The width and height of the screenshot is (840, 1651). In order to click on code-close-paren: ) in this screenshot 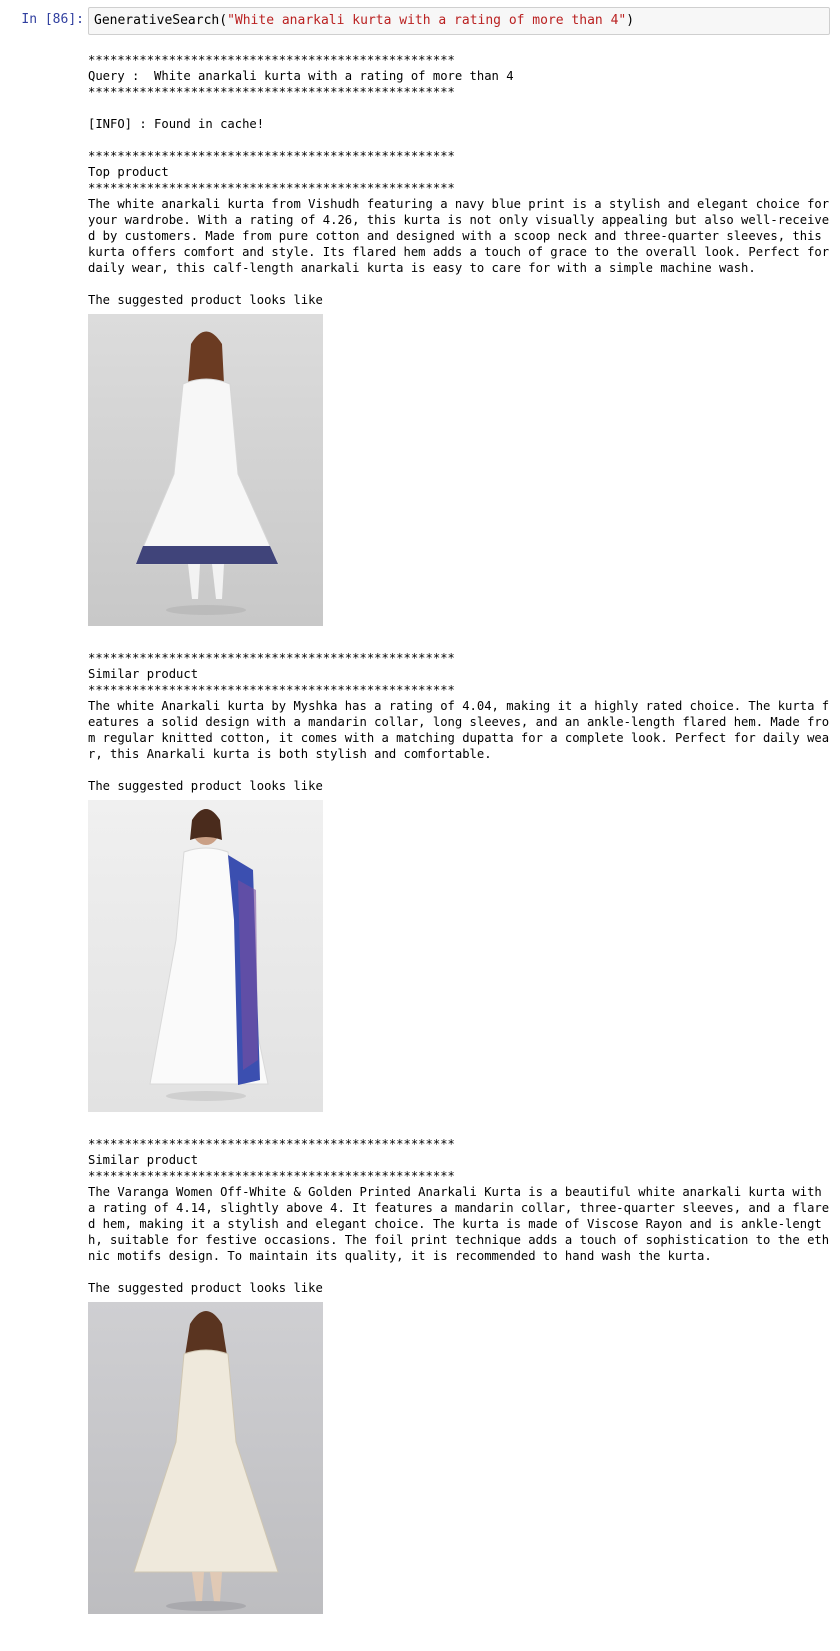, I will do `click(630, 20)`.